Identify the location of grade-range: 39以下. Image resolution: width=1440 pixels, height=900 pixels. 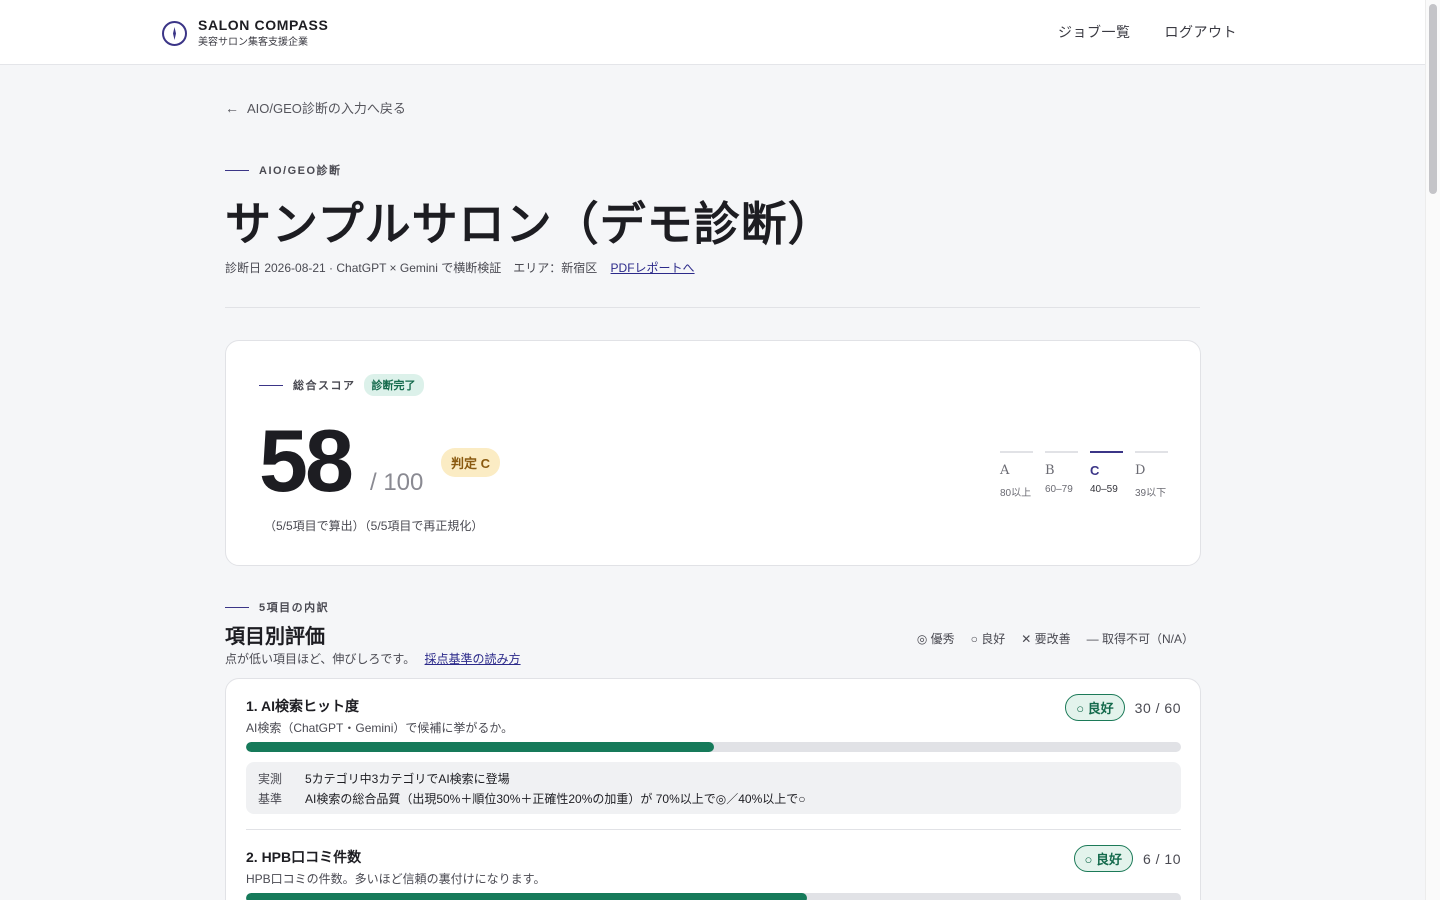
(1151, 493).